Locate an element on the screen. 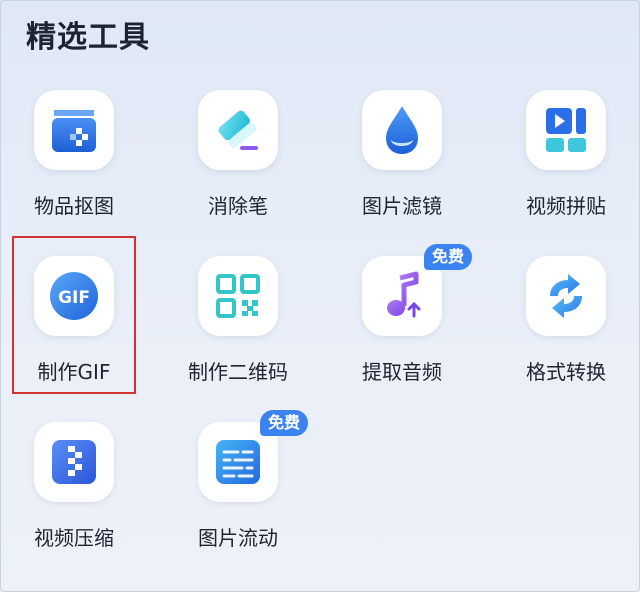 This screenshot has height=592, width=640. tool-label: 格式转换 is located at coordinates (566, 372).